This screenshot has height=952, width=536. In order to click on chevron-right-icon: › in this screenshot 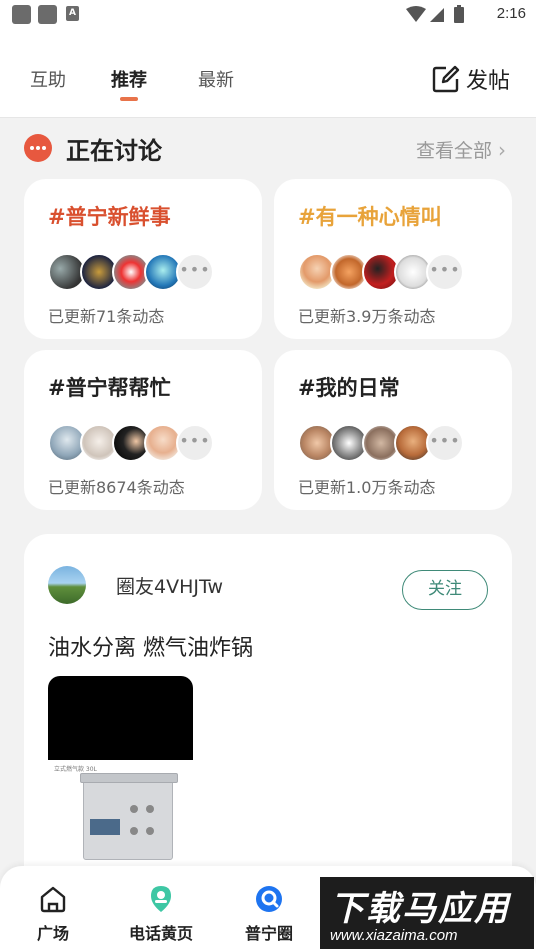, I will do `click(502, 149)`.